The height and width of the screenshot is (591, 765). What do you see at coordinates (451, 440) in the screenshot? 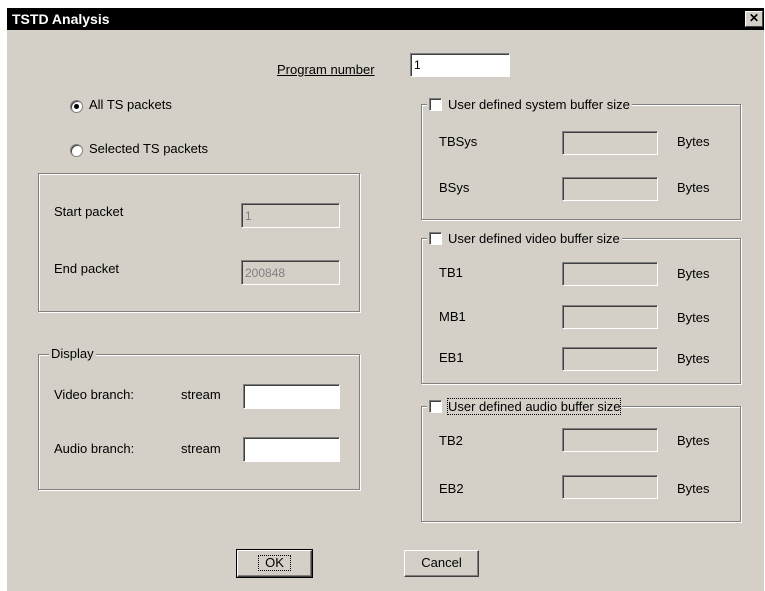
I see `tb2-label: TB2` at bounding box center [451, 440].